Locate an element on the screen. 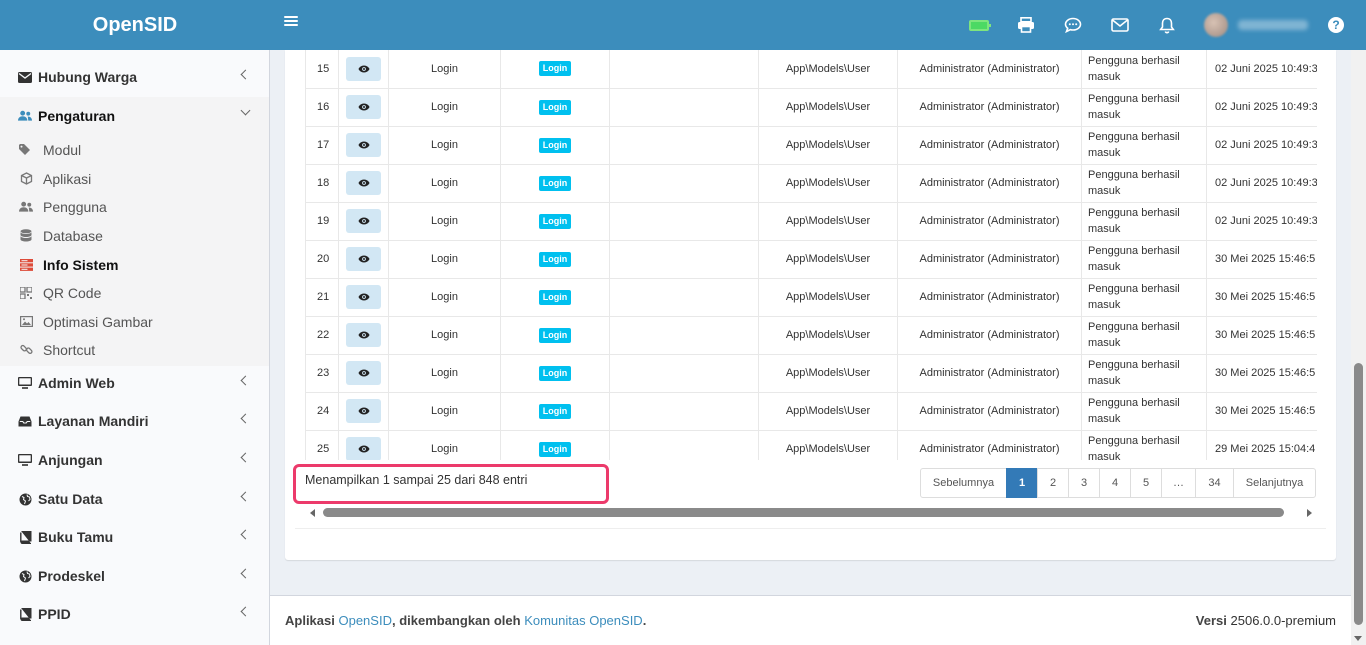  sidebar-subitem-optimasi-gambar: Optimasi Gambar is located at coordinates (134, 321).